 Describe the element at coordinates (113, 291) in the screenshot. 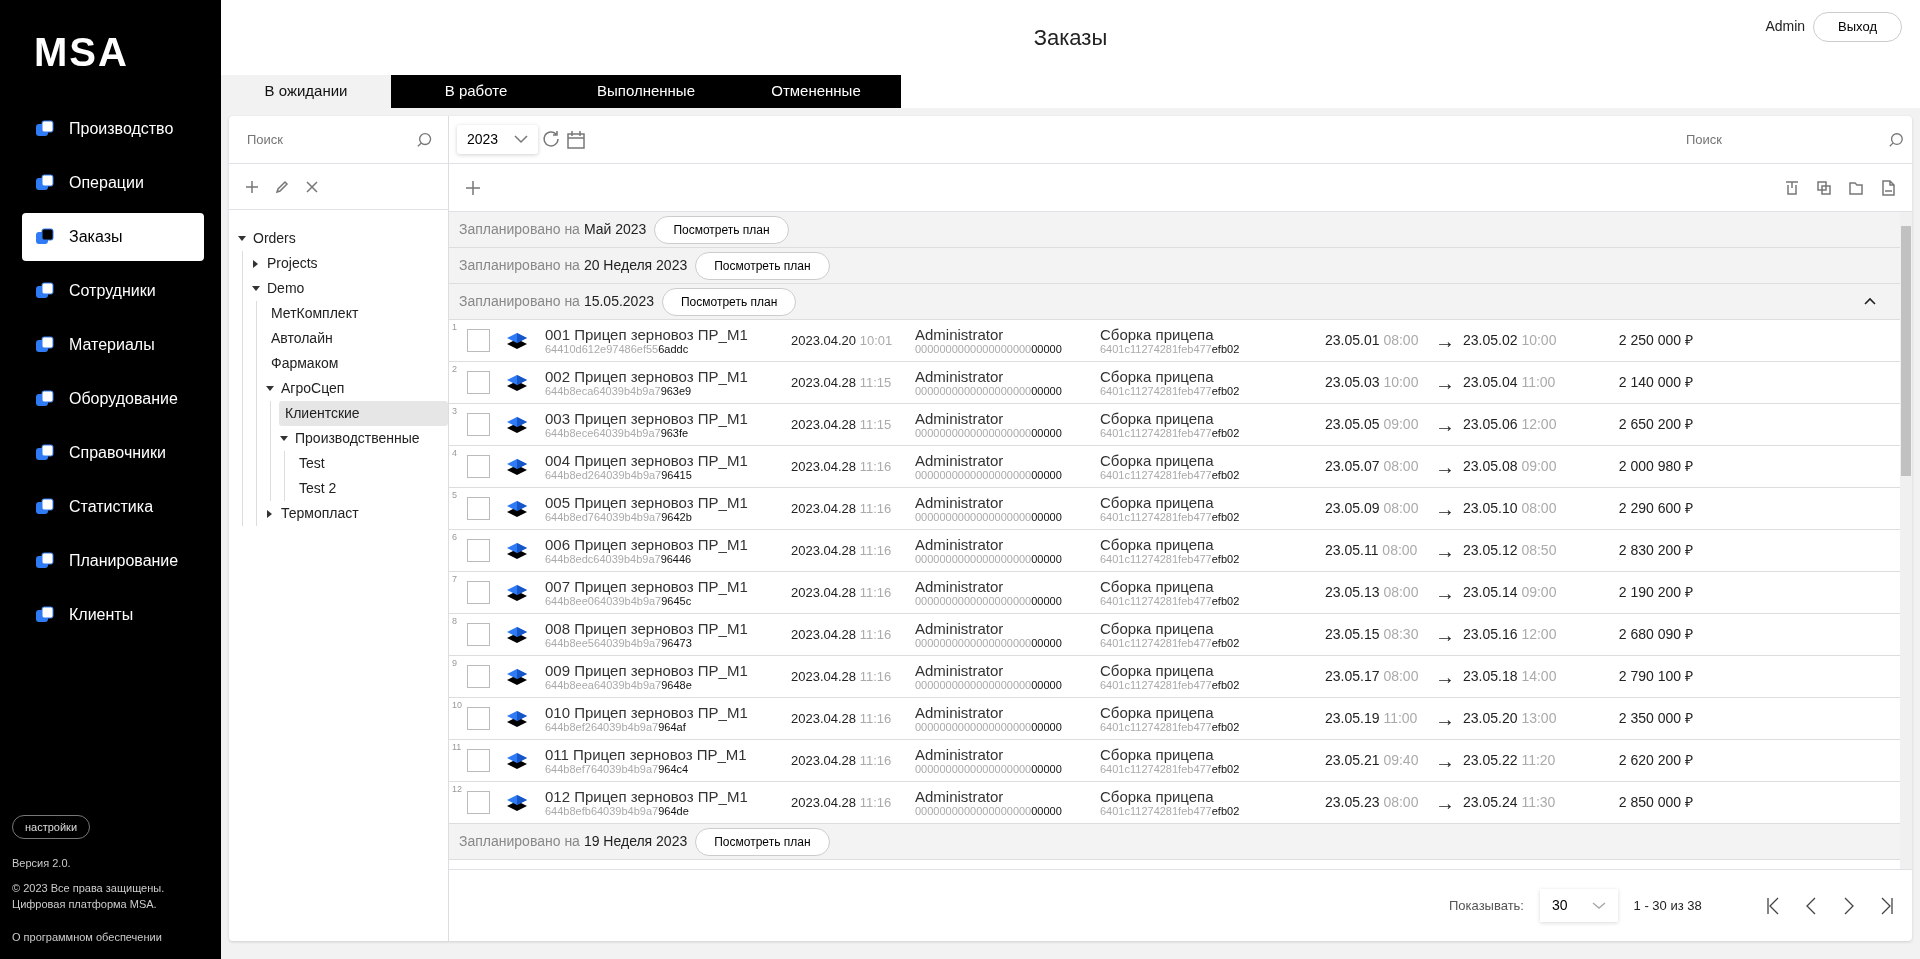

I see `nav-item: Сотрудники` at that location.